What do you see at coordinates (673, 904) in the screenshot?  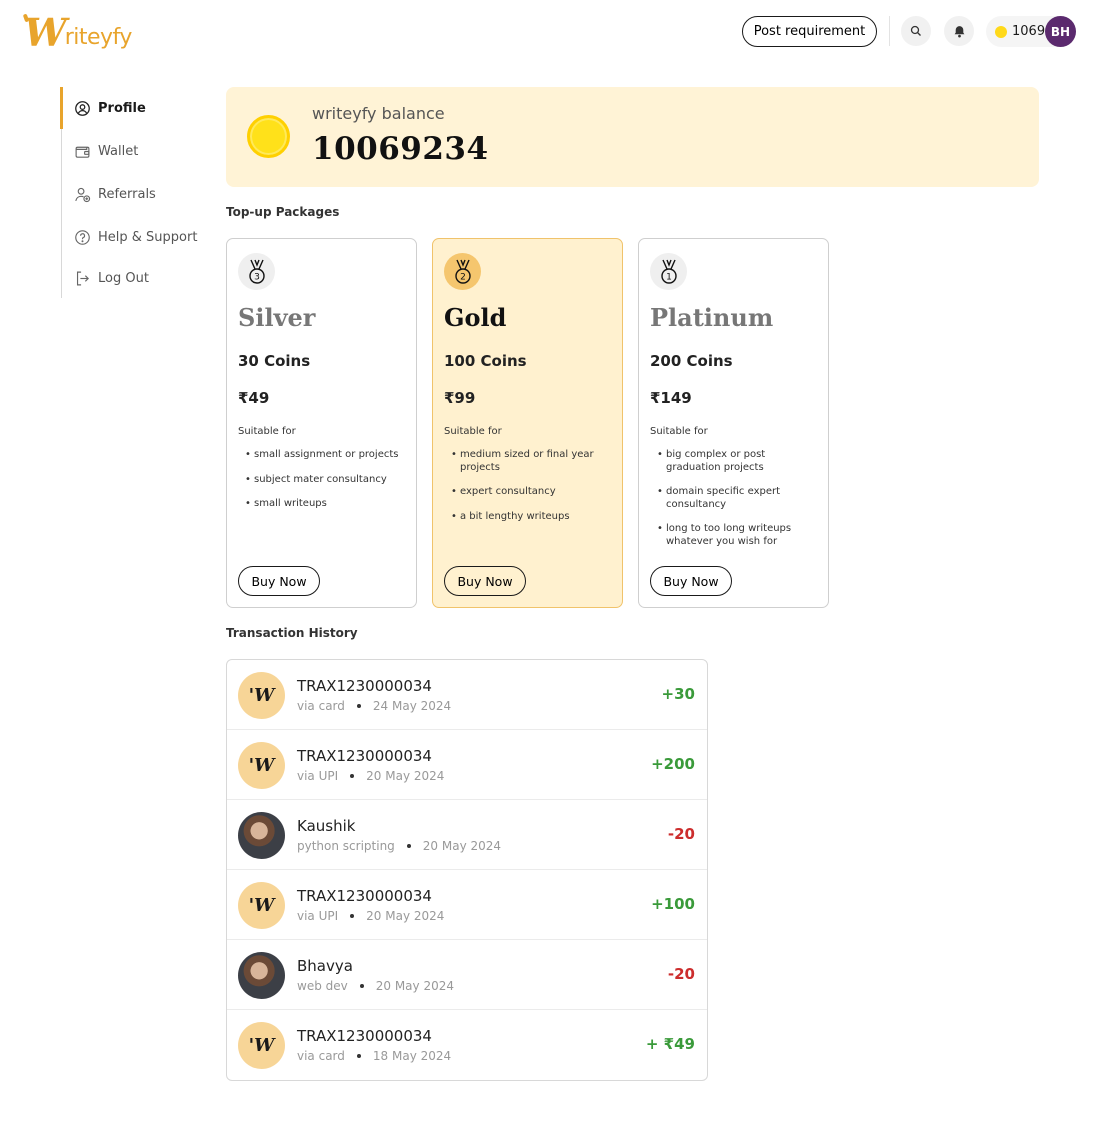 I see `transaction-amount: +100` at bounding box center [673, 904].